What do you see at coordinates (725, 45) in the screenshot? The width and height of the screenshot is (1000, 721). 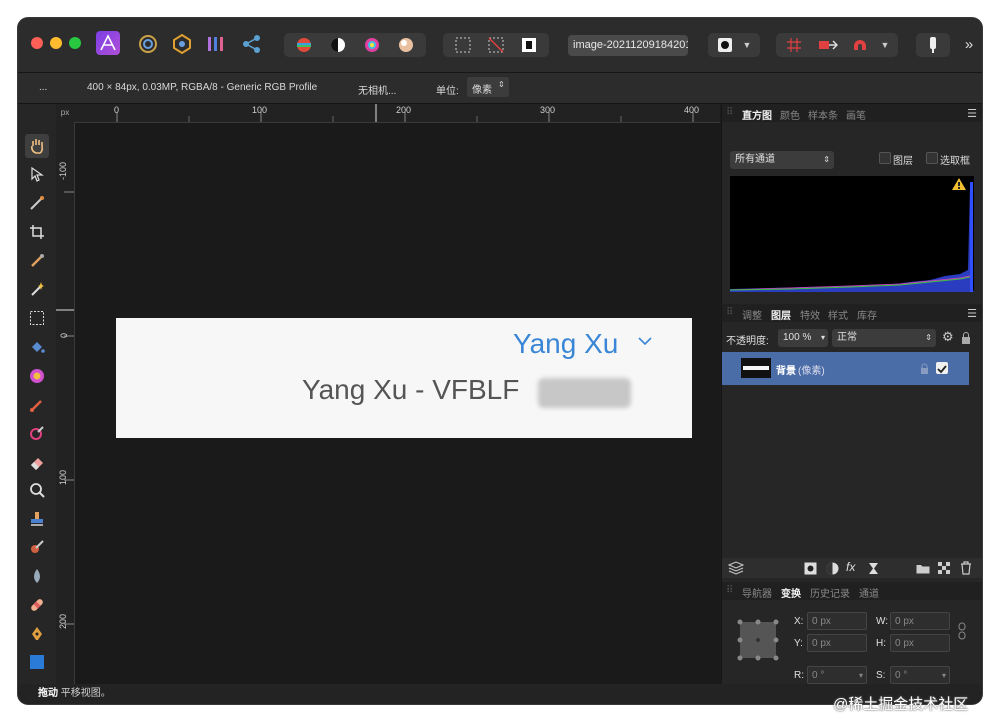 I see `quick-mask-icon` at bounding box center [725, 45].